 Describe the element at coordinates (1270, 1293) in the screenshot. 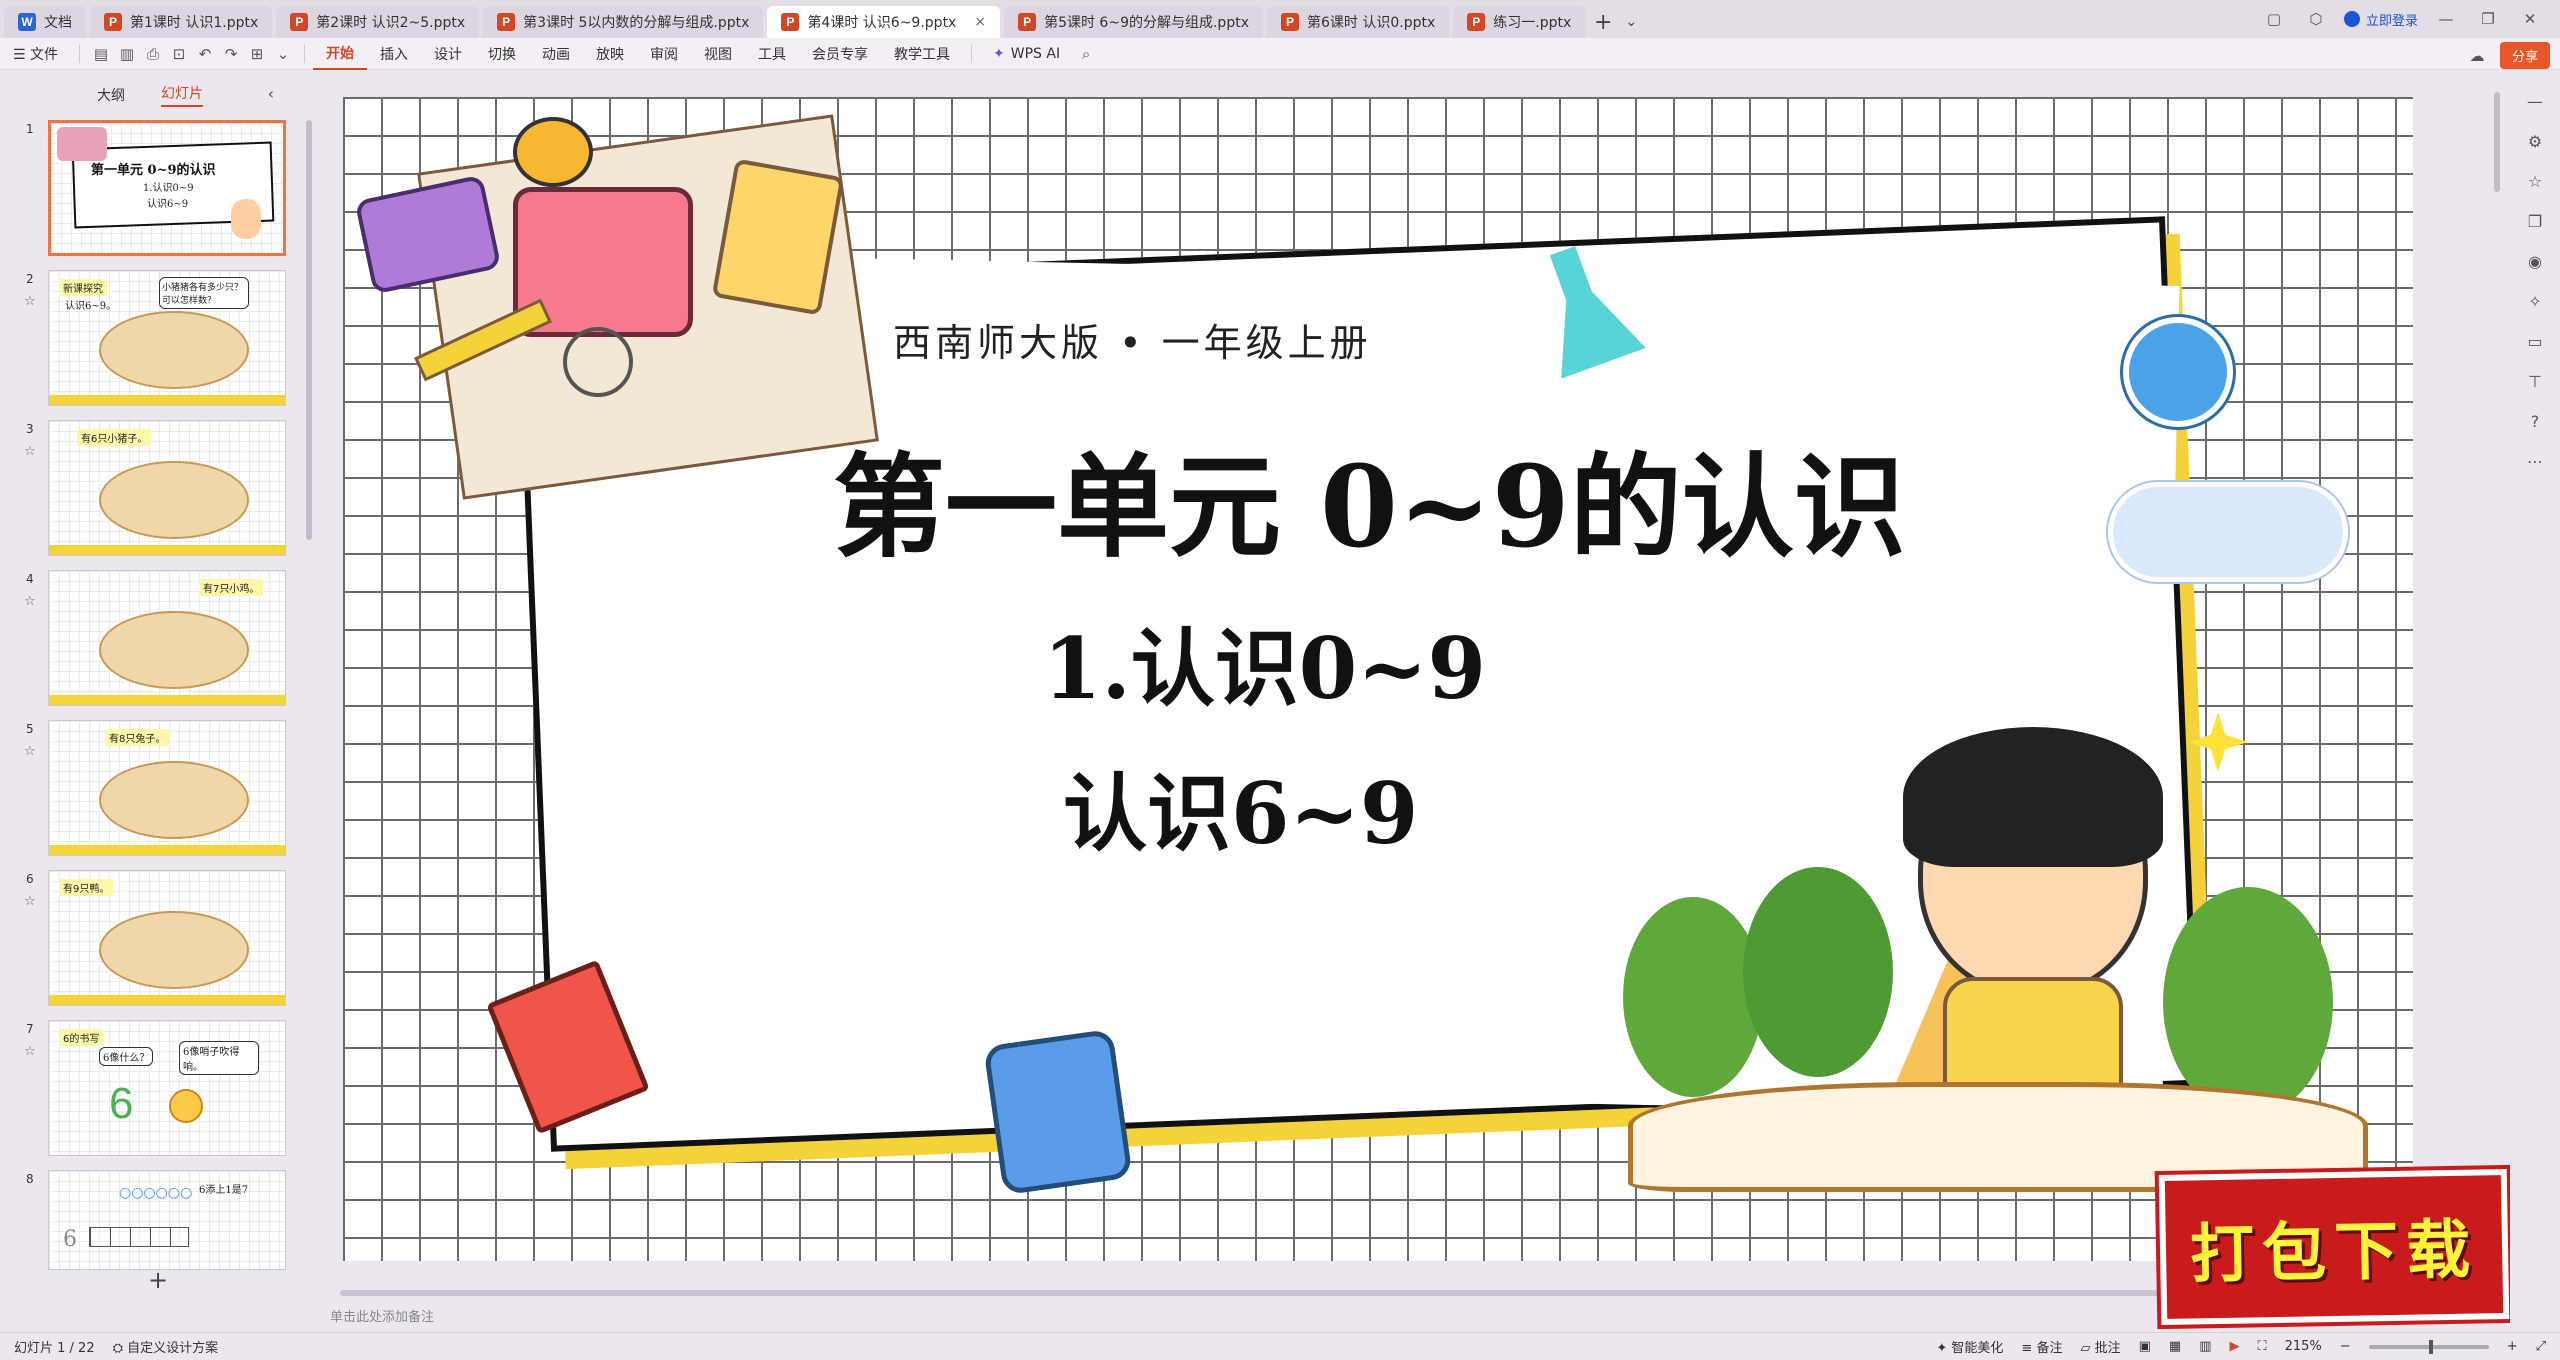

I see `canvas-horizontal-scrollbar` at that location.